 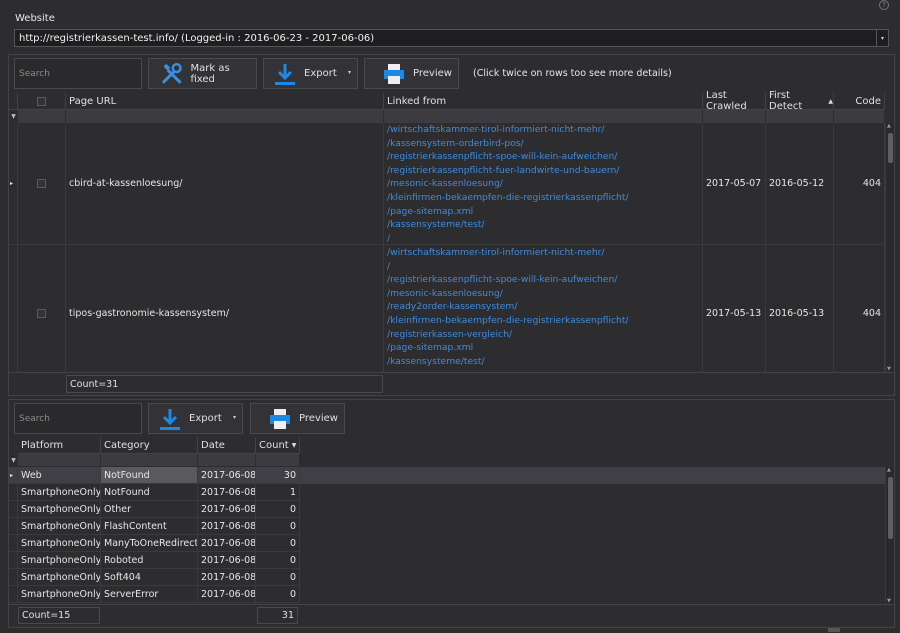 I want to click on table-row: SmartphoneOnly Roboted 2017-06-08 0, so click(x=447, y=560).